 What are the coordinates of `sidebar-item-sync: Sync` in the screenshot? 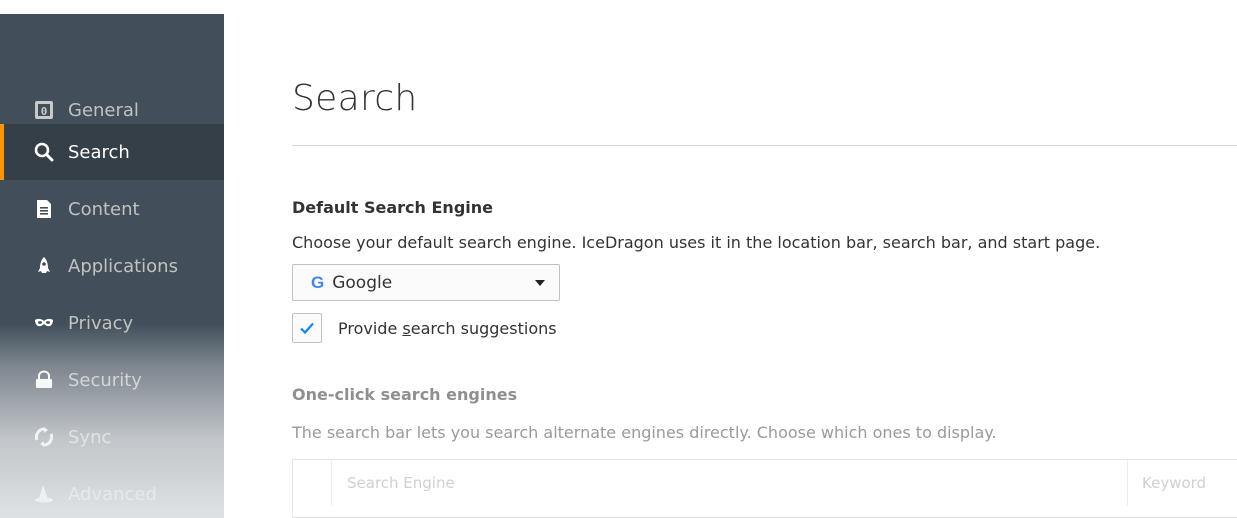 It's located at (112, 437).